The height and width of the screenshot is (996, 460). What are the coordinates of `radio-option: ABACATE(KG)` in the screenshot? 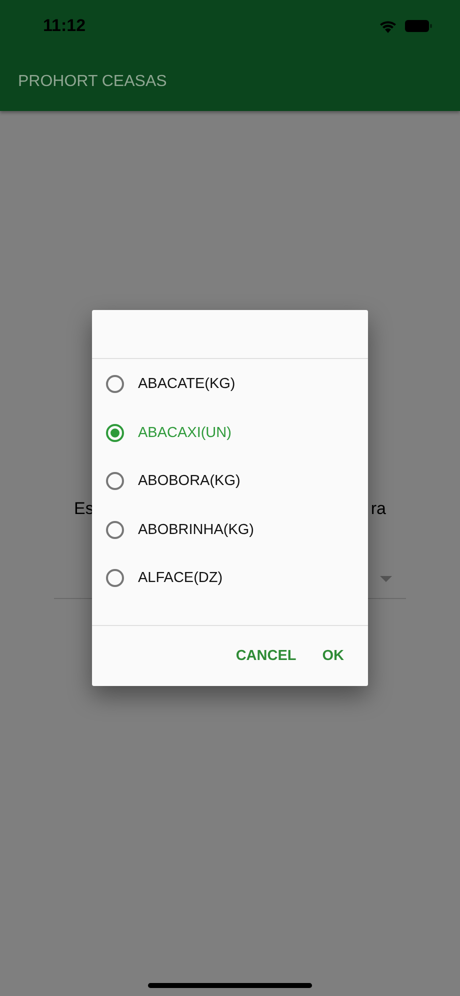 It's located at (230, 384).